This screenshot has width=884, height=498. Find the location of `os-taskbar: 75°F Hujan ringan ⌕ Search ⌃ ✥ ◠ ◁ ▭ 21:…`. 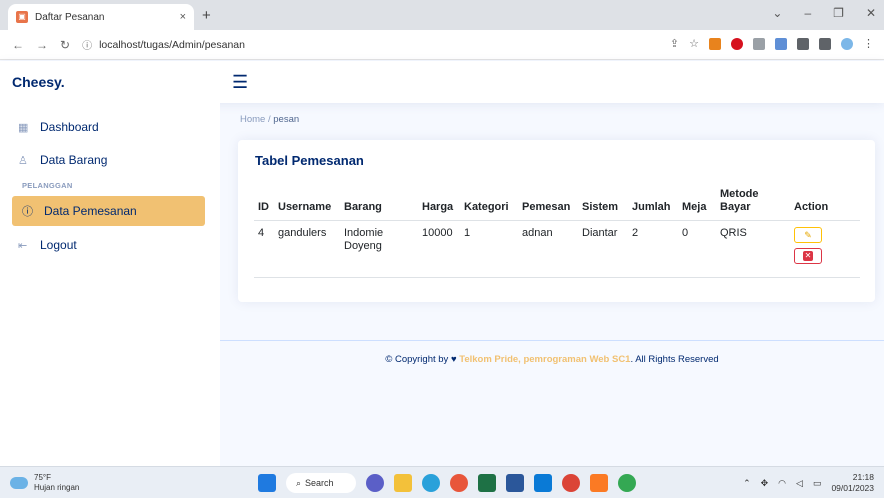

os-taskbar: 75°F Hujan ringan ⌕ Search ⌃ ✥ ◠ ◁ ▭ 21:… is located at coordinates (442, 482).